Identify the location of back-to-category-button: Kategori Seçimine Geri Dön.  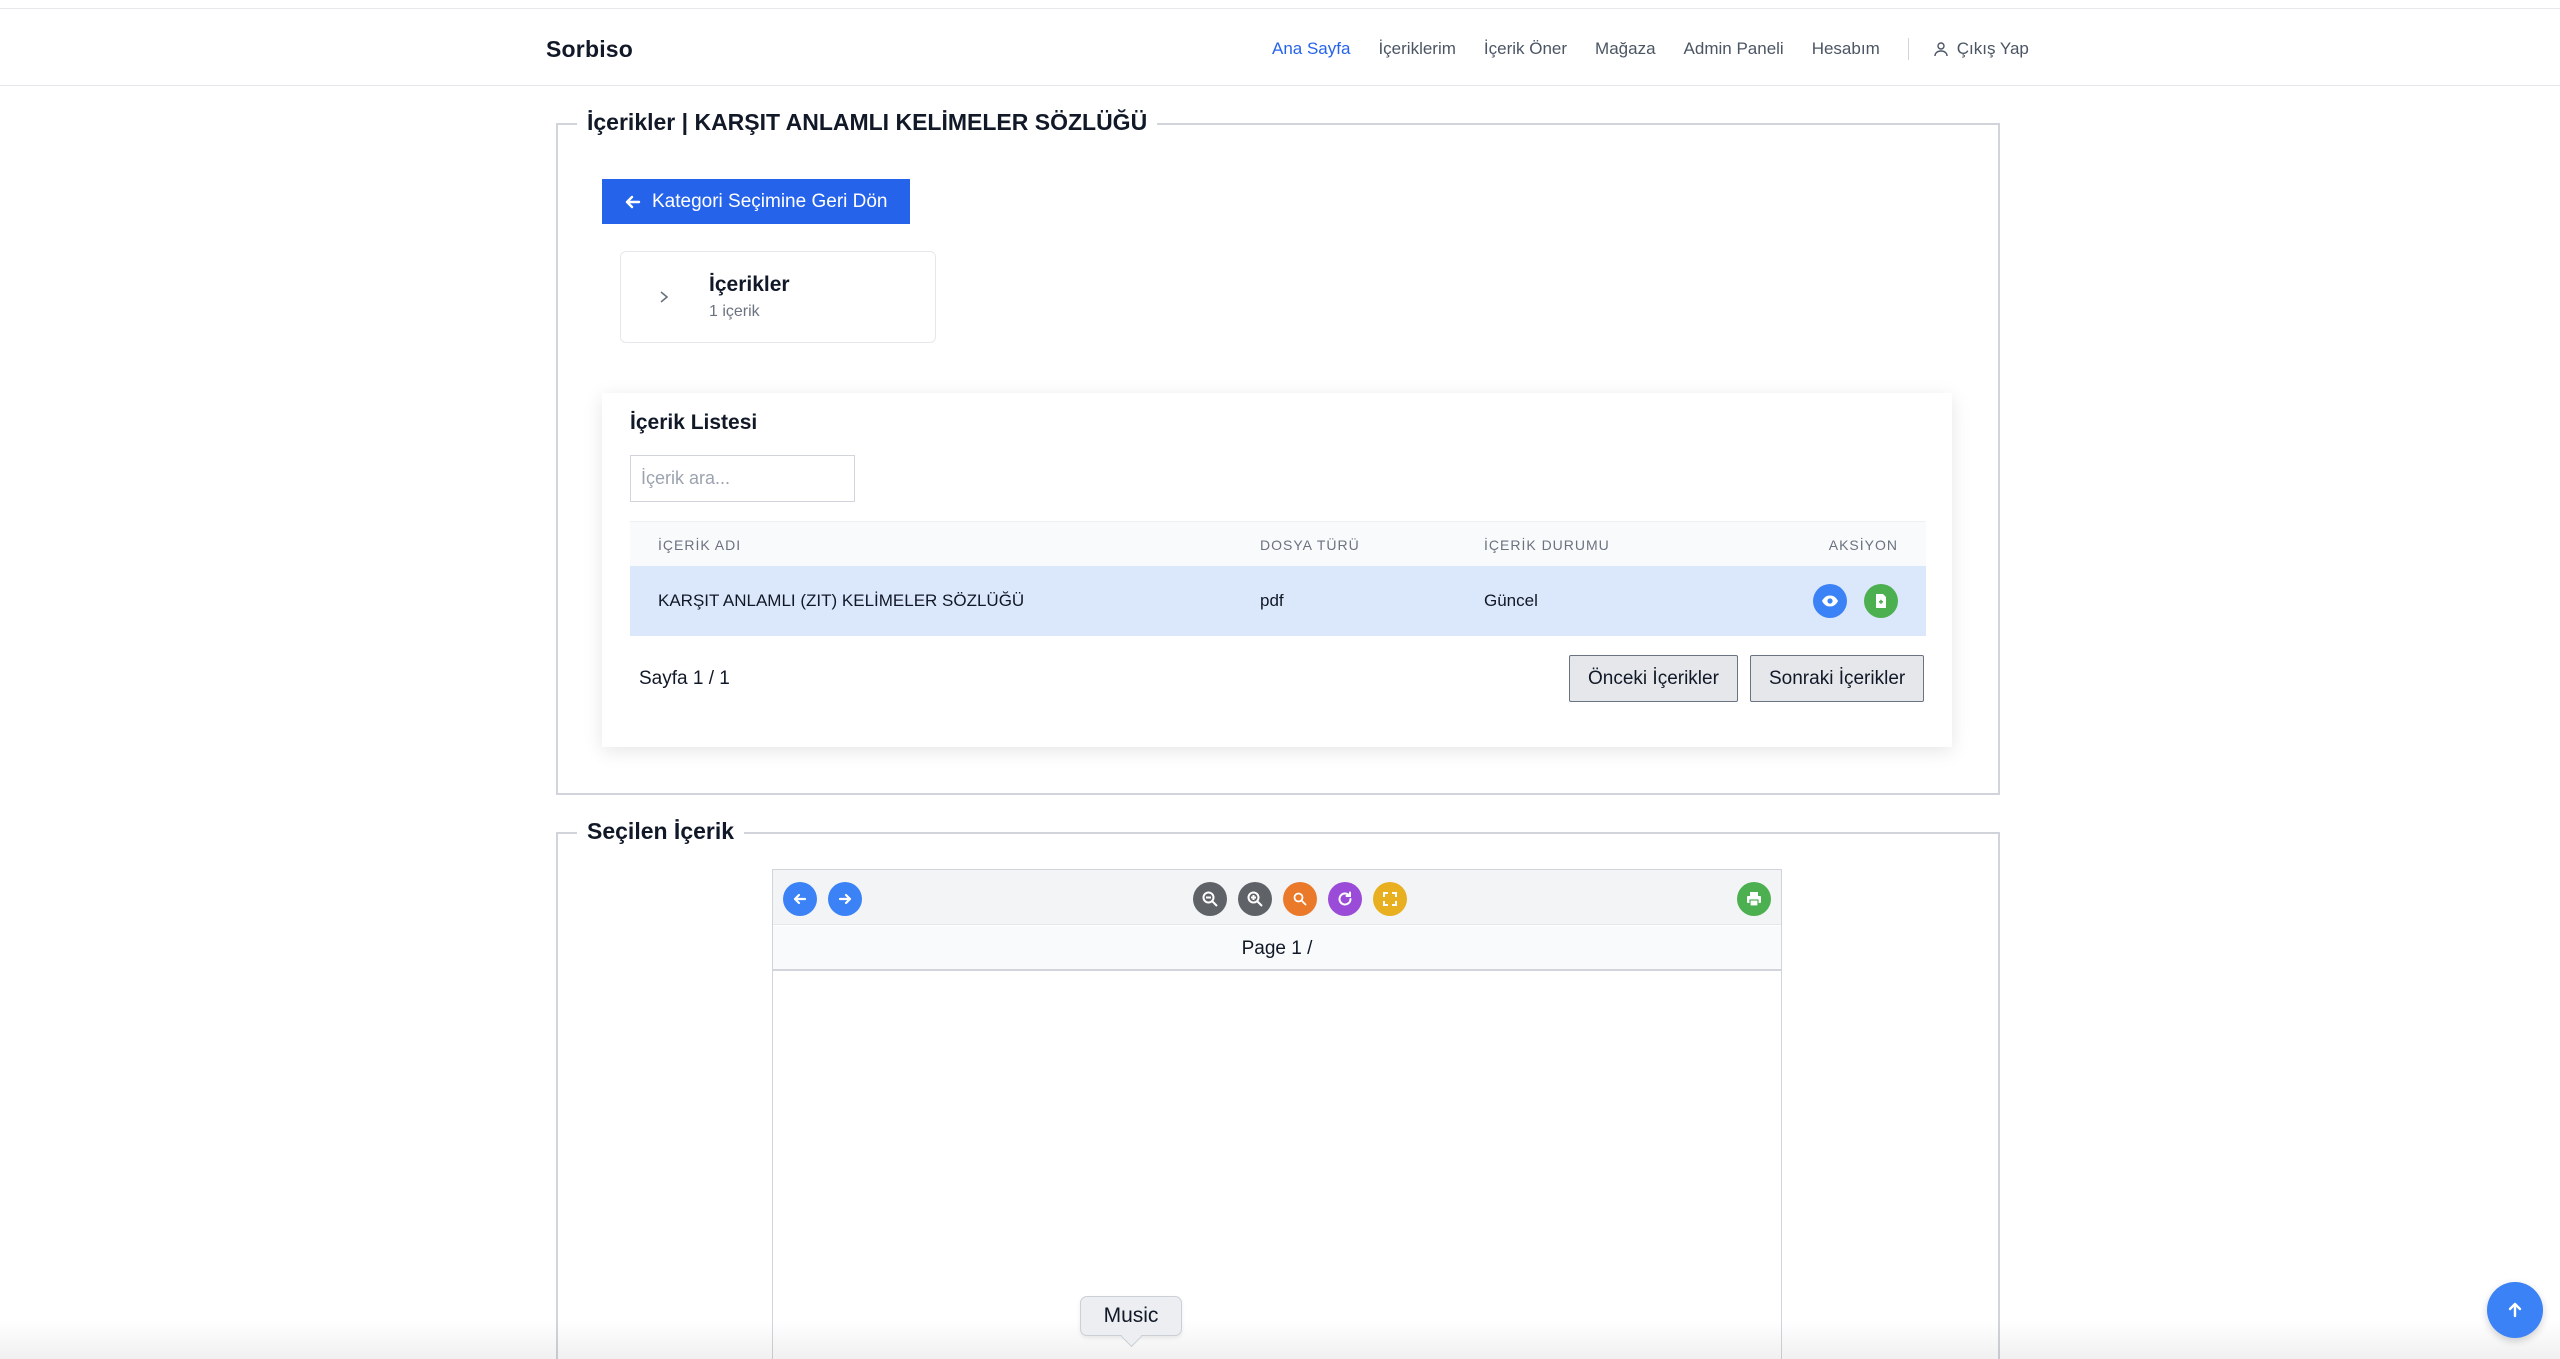
(756, 201).